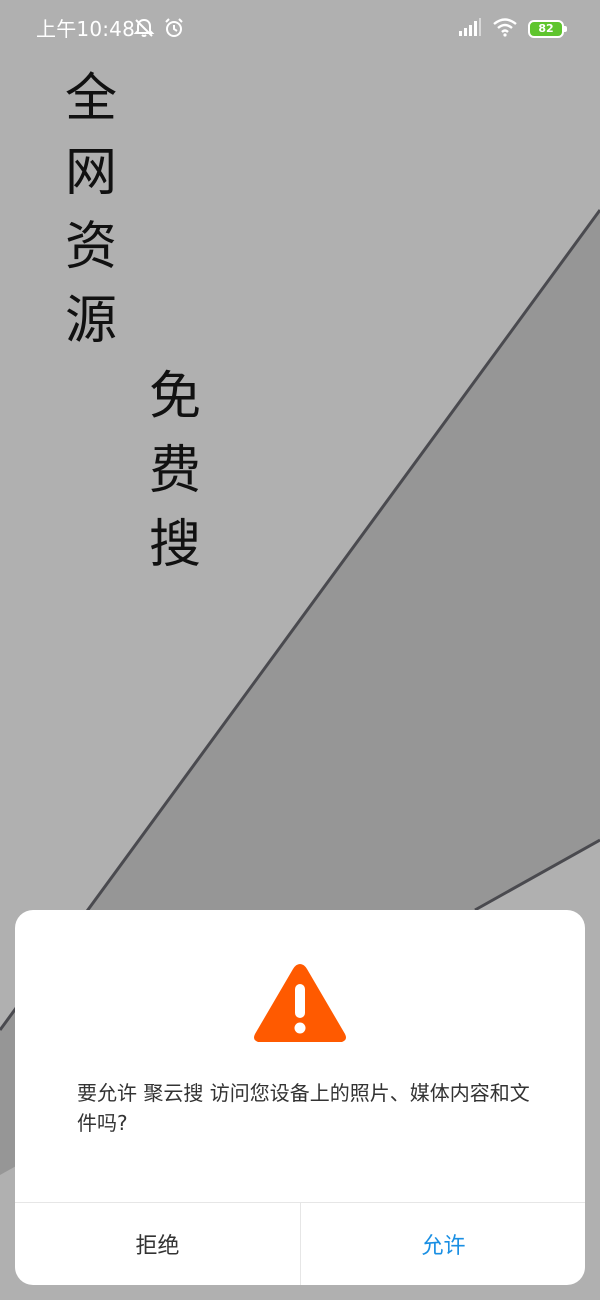  I want to click on alarm-icon, so click(174, 28).